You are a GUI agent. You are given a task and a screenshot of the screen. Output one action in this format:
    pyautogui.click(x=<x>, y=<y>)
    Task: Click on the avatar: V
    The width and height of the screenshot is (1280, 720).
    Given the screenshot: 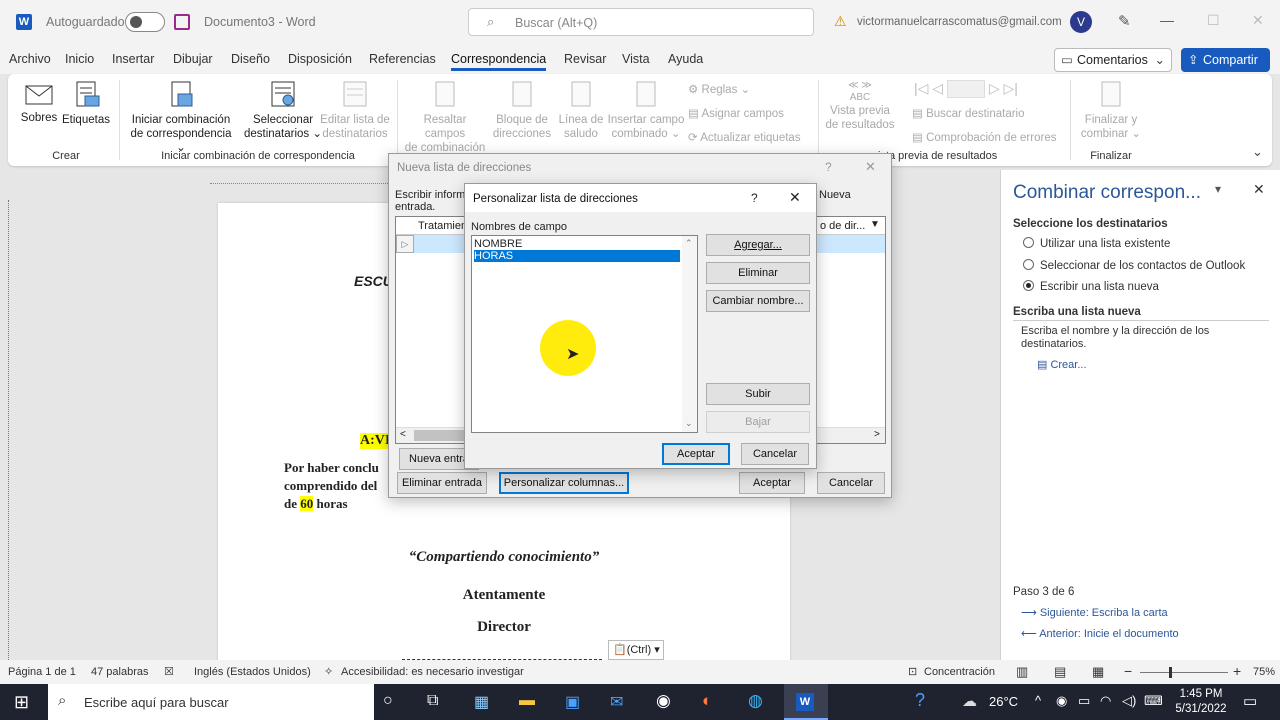 What is the action you would take?
    pyautogui.click(x=1081, y=22)
    